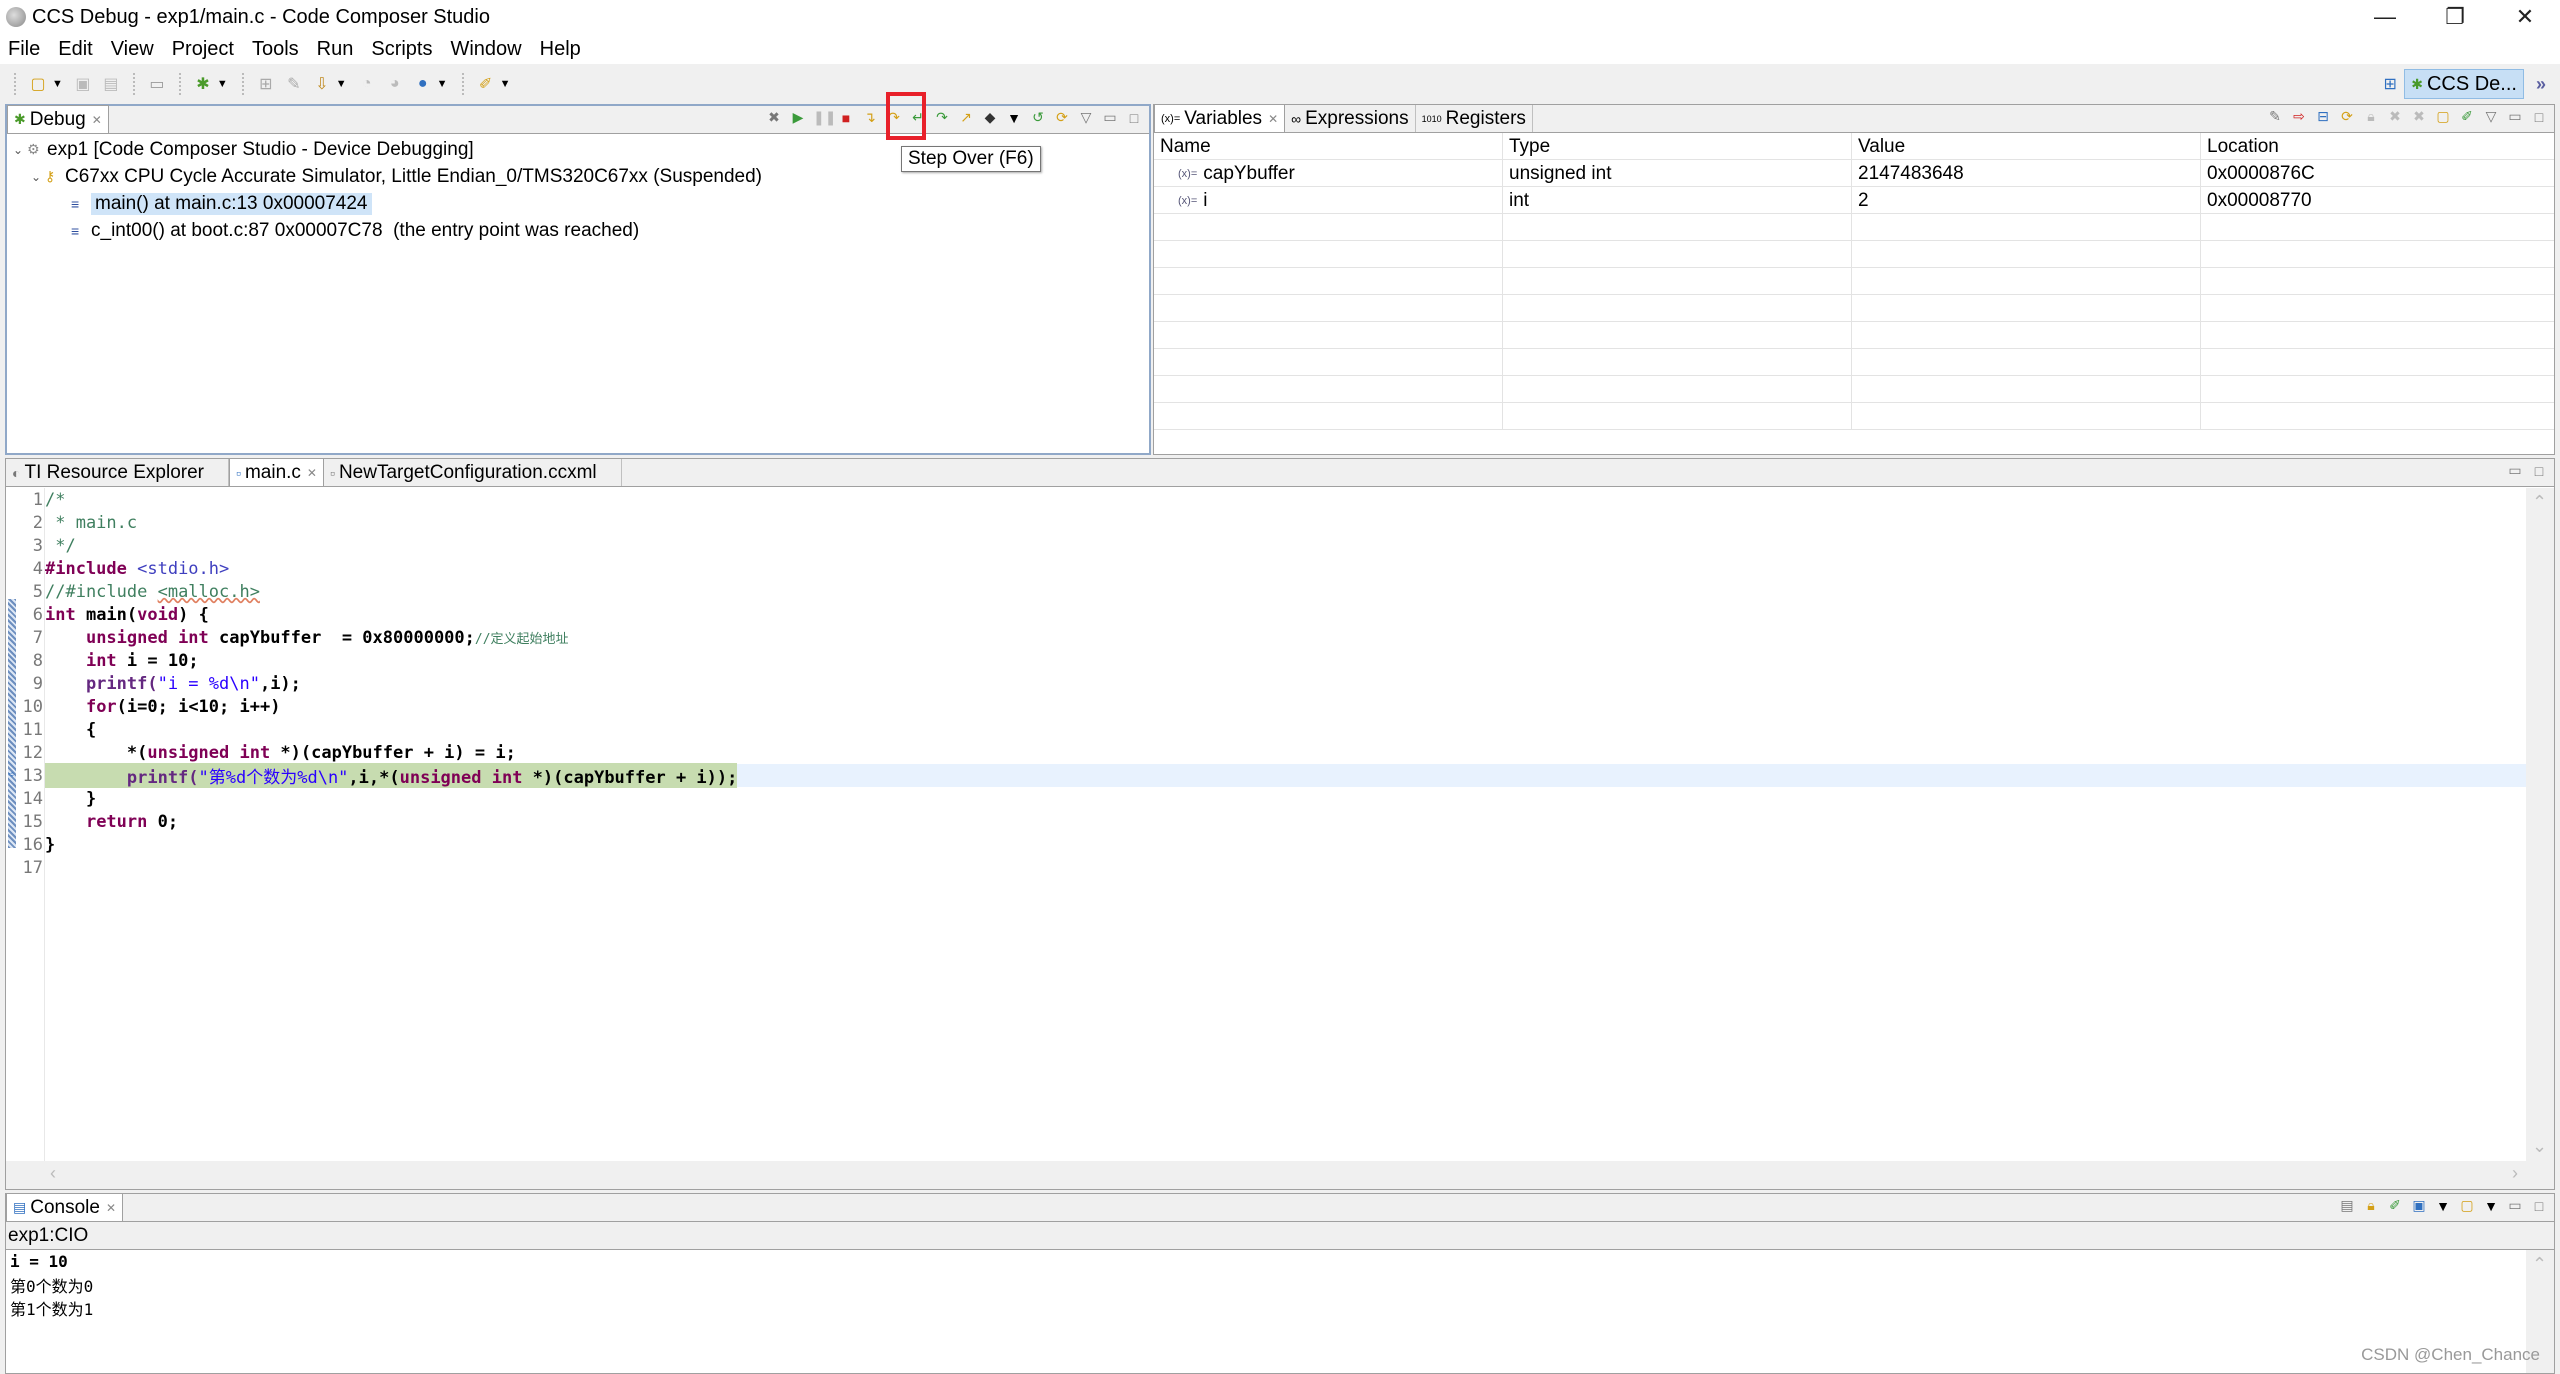 Image resolution: width=2560 pixels, height=1374 pixels. What do you see at coordinates (2467, 116) in the screenshot?
I see `pin-icon: ✐` at bounding box center [2467, 116].